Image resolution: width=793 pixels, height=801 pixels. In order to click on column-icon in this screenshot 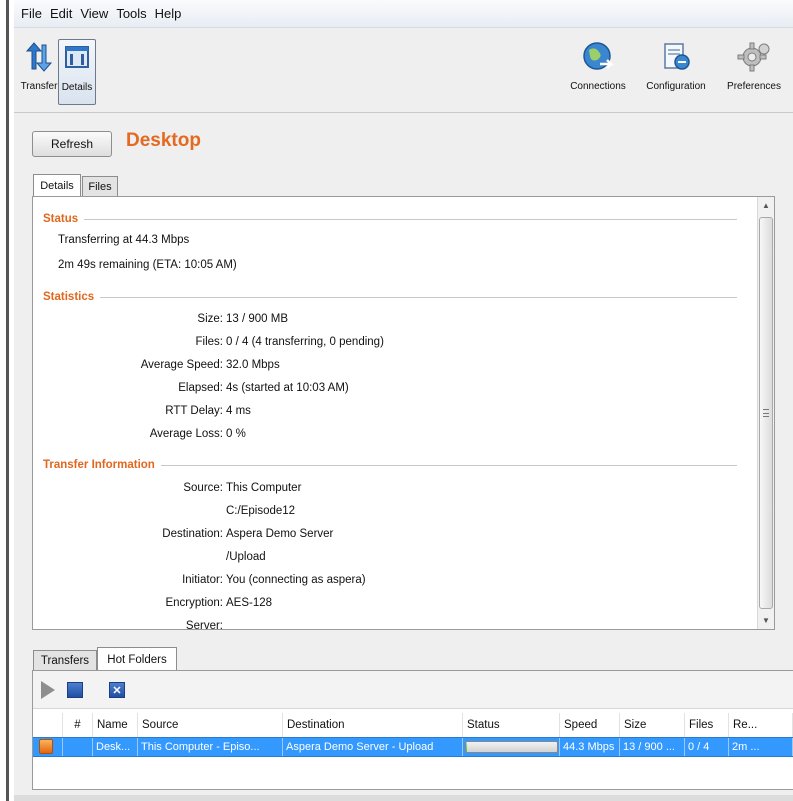, I will do `click(48, 725)`.